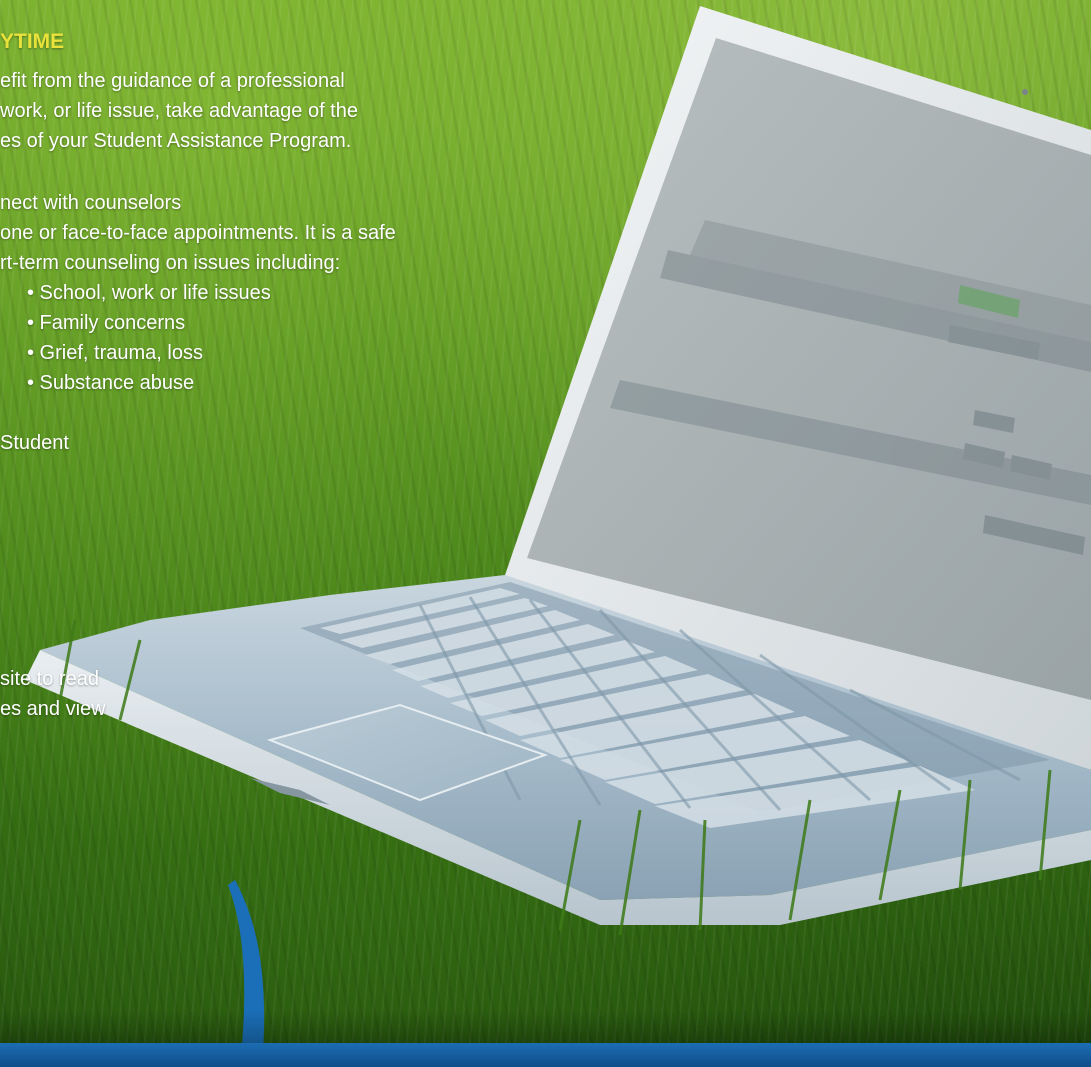 Image resolution: width=1091 pixels, height=1067 pixels. I want to click on issue-item: • Grief, trauma, loss, so click(115, 353).